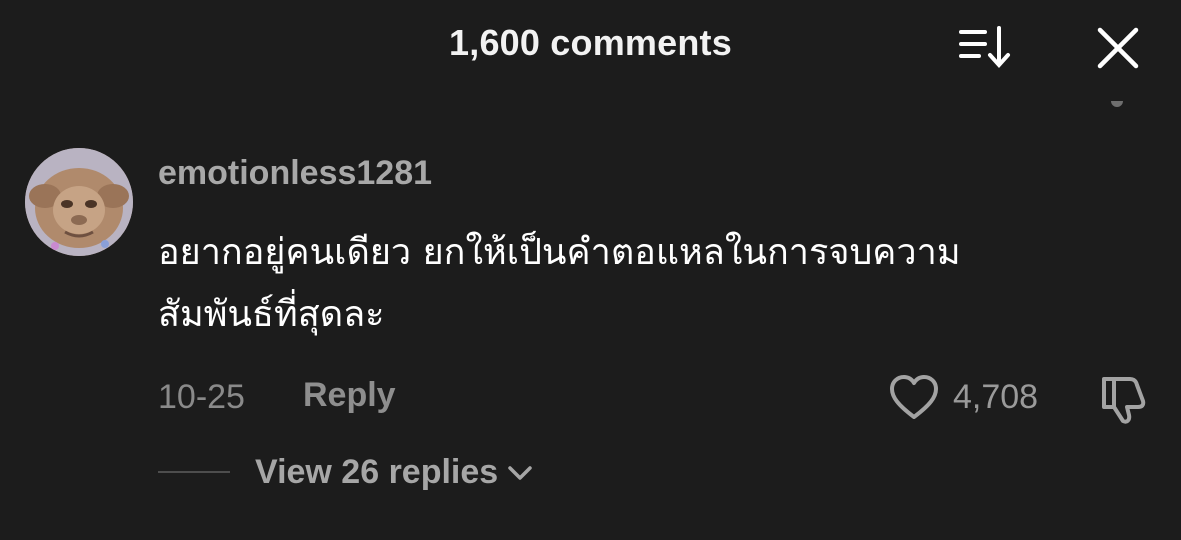 This screenshot has width=1181, height=540. I want to click on like-button, so click(914, 398).